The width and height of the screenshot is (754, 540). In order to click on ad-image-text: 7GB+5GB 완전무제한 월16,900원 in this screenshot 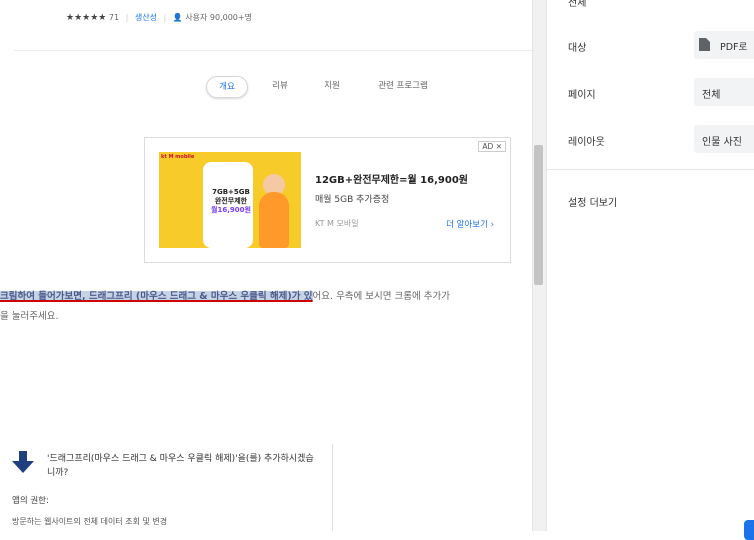, I will do `click(231, 201)`.